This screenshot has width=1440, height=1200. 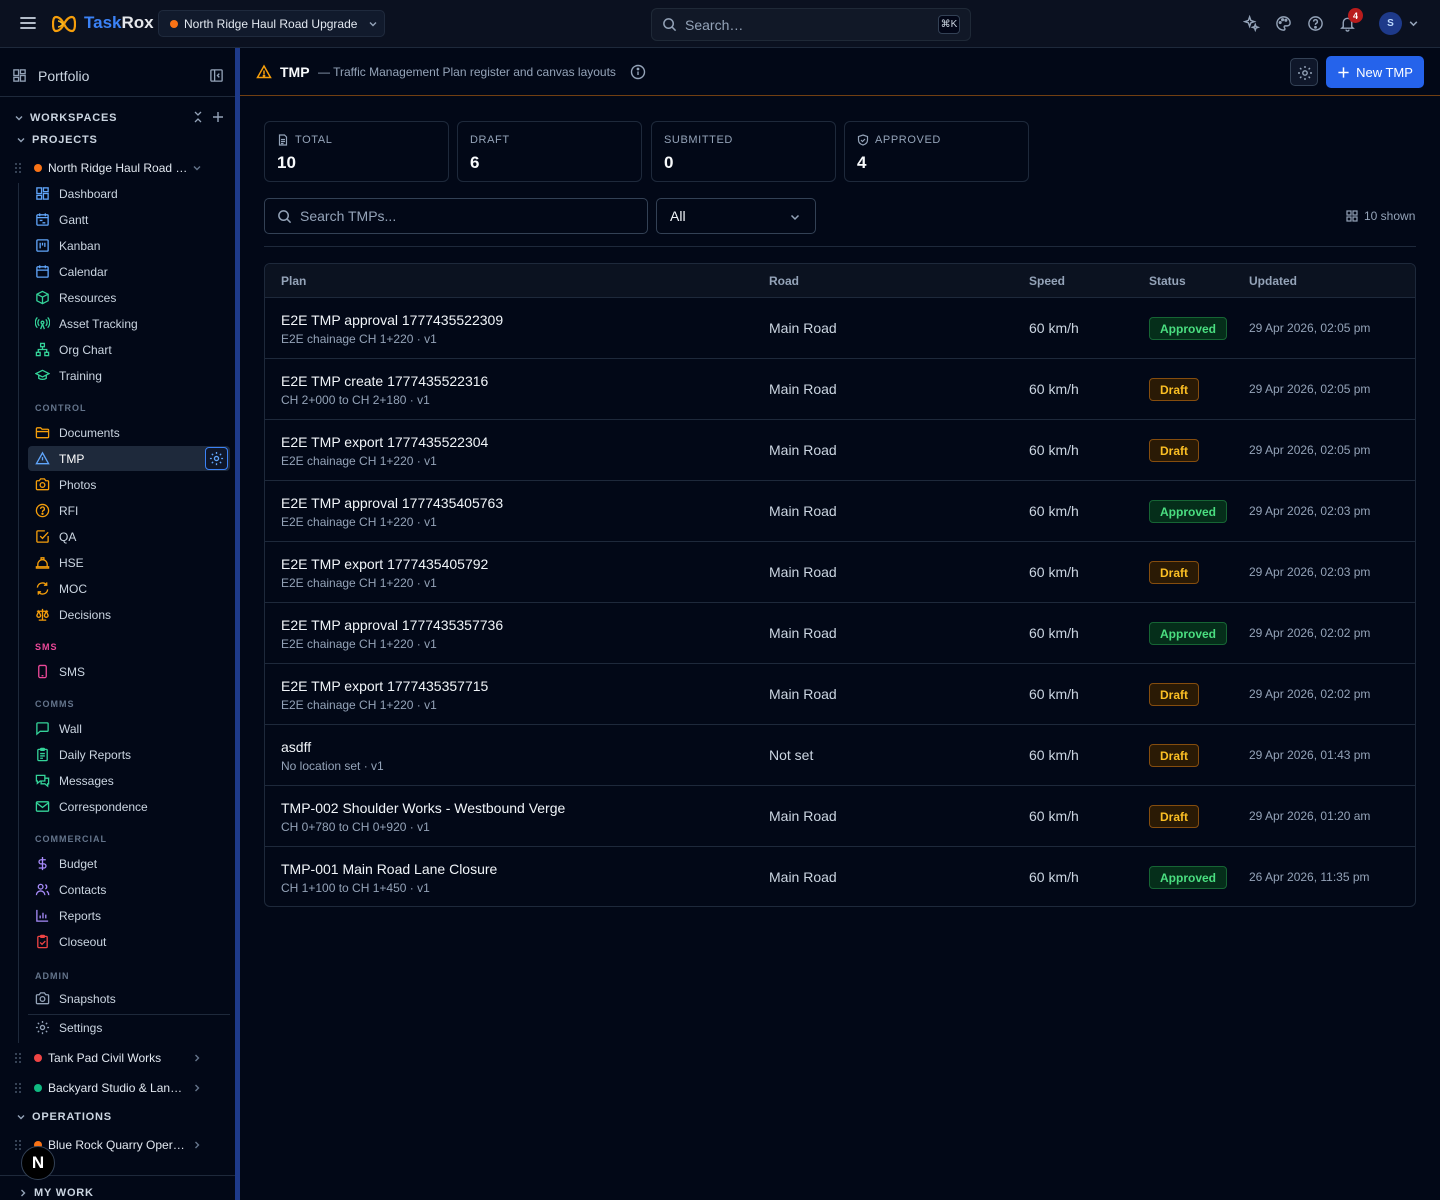 What do you see at coordinates (129, 941) in the screenshot?
I see `sidebar-item-closeout: Closeout` at bounding box center [129, 941].